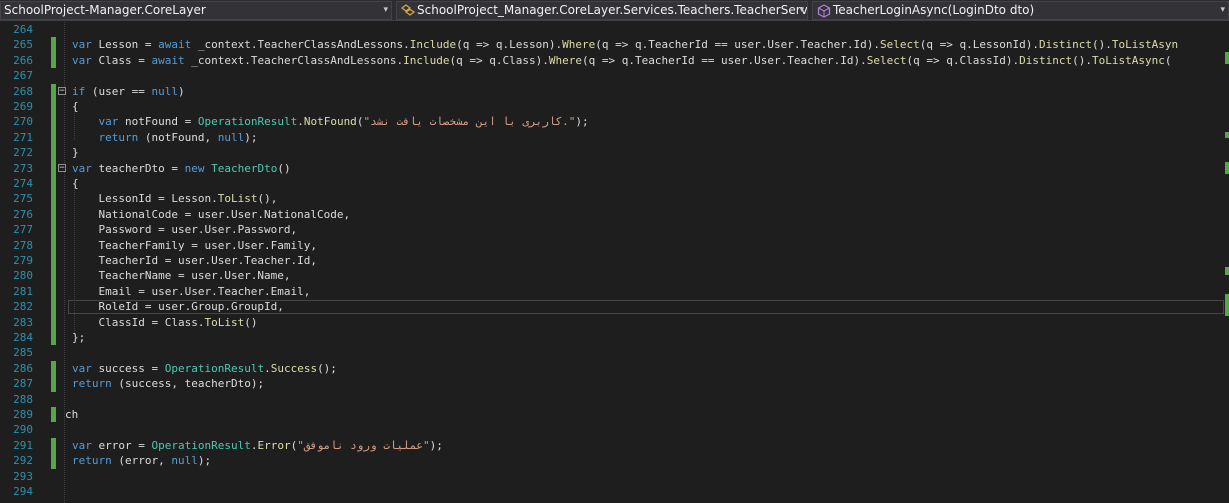 The width and height of the screenshot is (1229, 503). Describe the element at coordinates (23, 168) in the screenshot. I see `line-number: 273` at that location.